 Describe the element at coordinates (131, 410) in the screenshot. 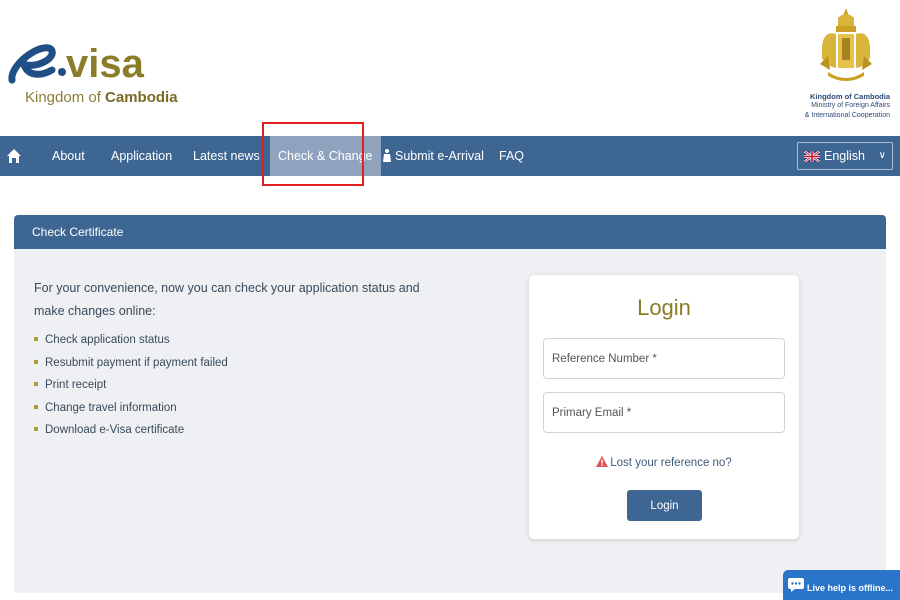

I see `feature-item: Change travel information` at that location.